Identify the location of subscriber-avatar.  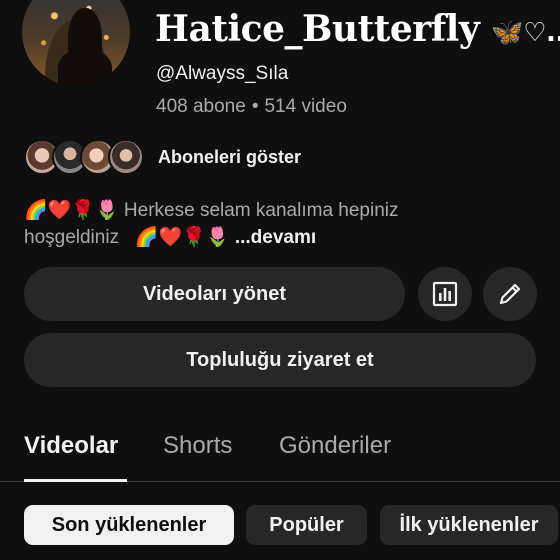
(126, 157).